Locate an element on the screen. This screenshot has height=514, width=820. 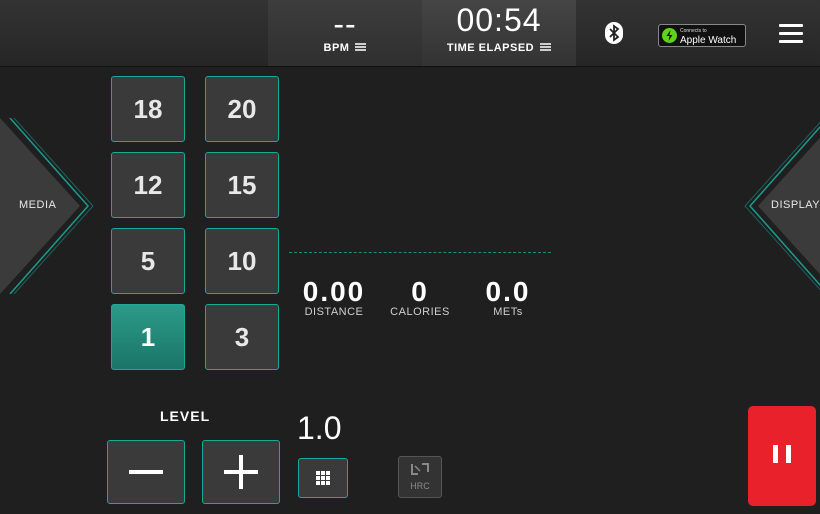
display-tab: DISPLAY is located at coordinates (781, 206).